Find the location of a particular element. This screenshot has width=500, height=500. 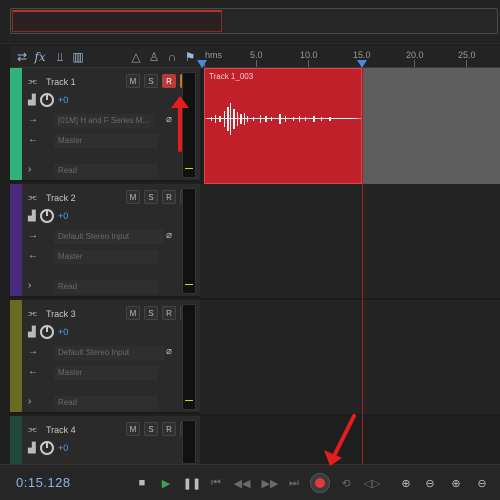

ruler-label: 5.0 is located at coordinates (256, 55).